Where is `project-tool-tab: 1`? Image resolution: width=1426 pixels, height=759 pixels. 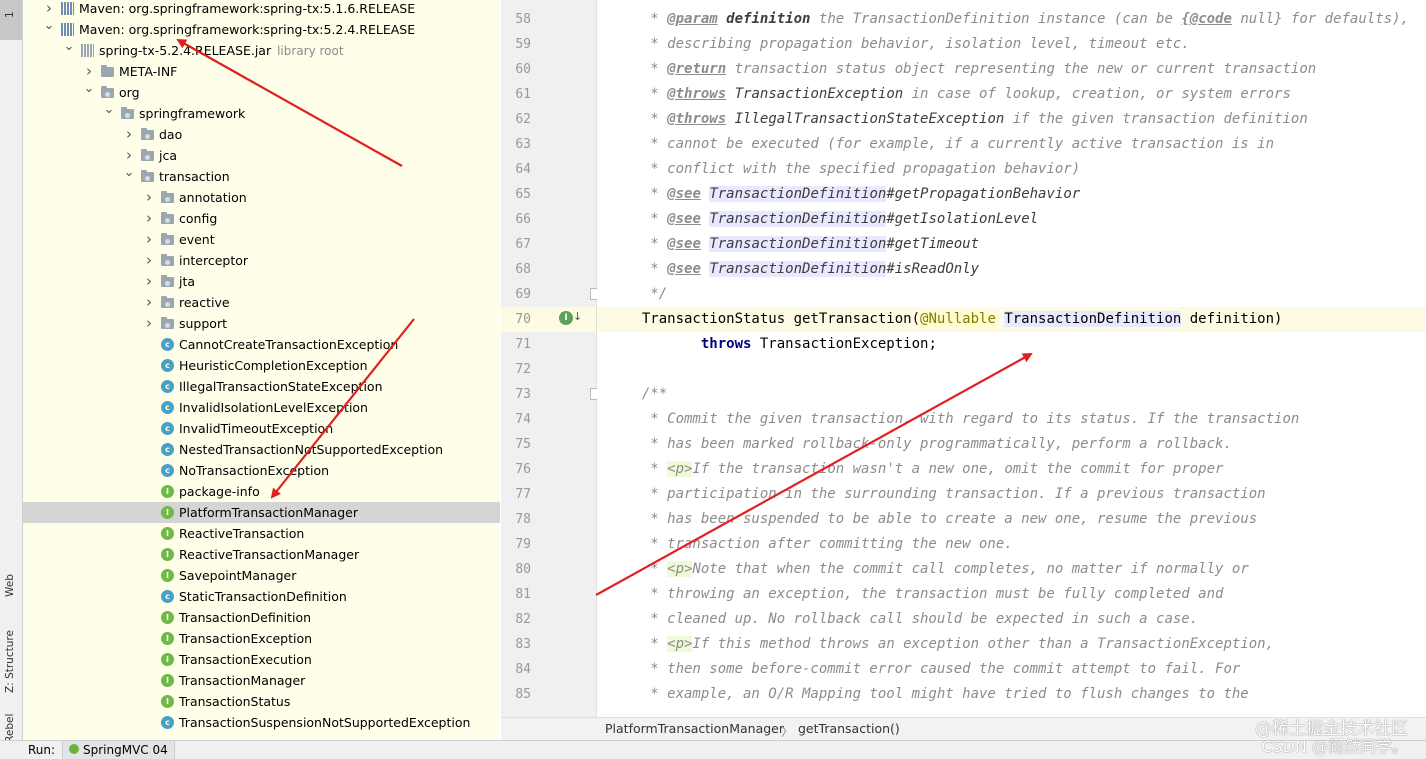 project-tool-tab: 1 is located at coordinates (11, 20).